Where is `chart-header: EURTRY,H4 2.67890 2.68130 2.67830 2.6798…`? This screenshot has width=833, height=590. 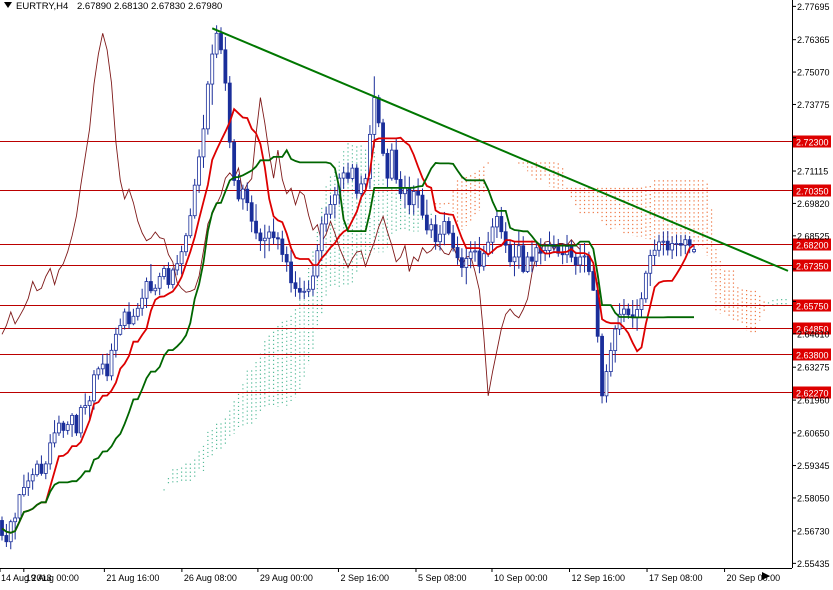
chart-header: EURTRY,H4 2.67890 2.68130 2.67830 2.6798… is located at coordinates (113, 6).